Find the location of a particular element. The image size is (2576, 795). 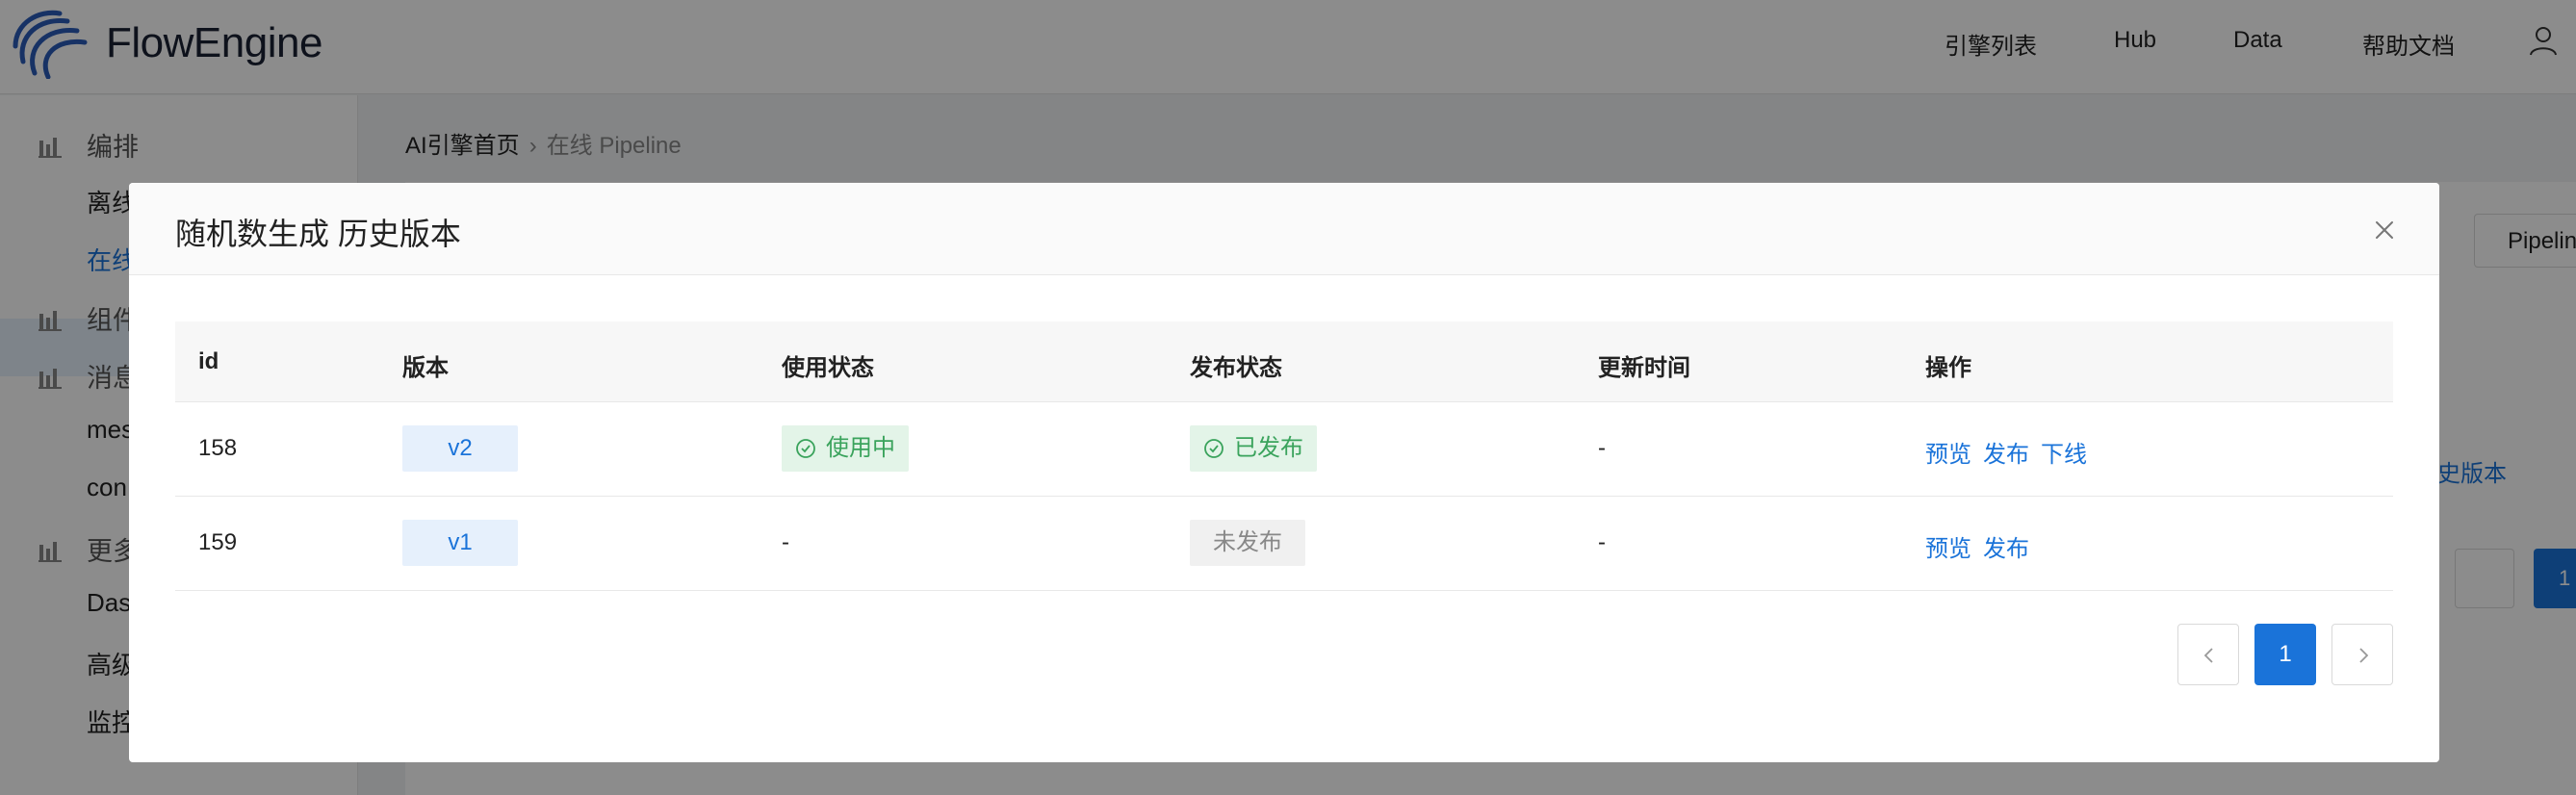

pager-next-button is located at coordinates (2362, 654).